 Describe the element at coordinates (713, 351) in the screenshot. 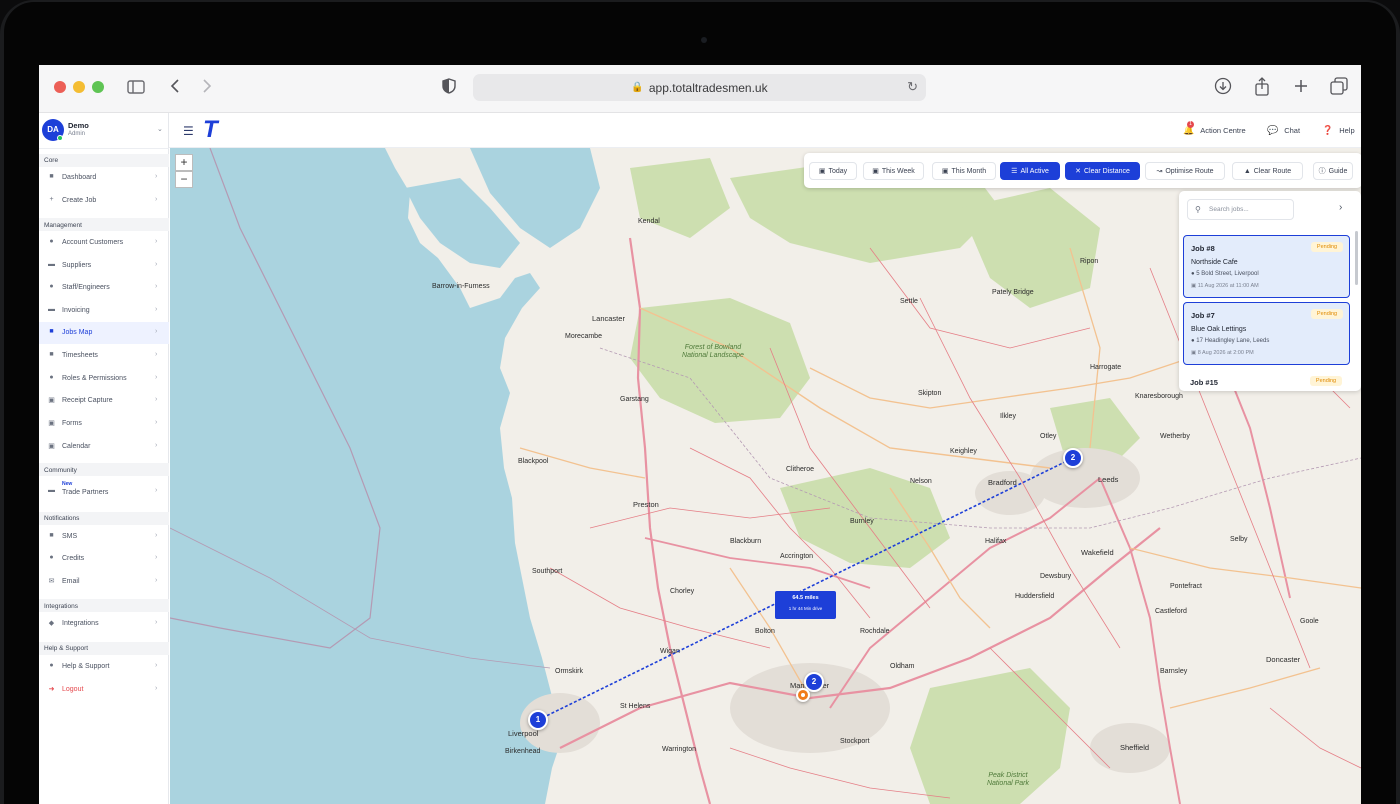

I see `park-label: Forest of Bowland National Landscape` at that location.